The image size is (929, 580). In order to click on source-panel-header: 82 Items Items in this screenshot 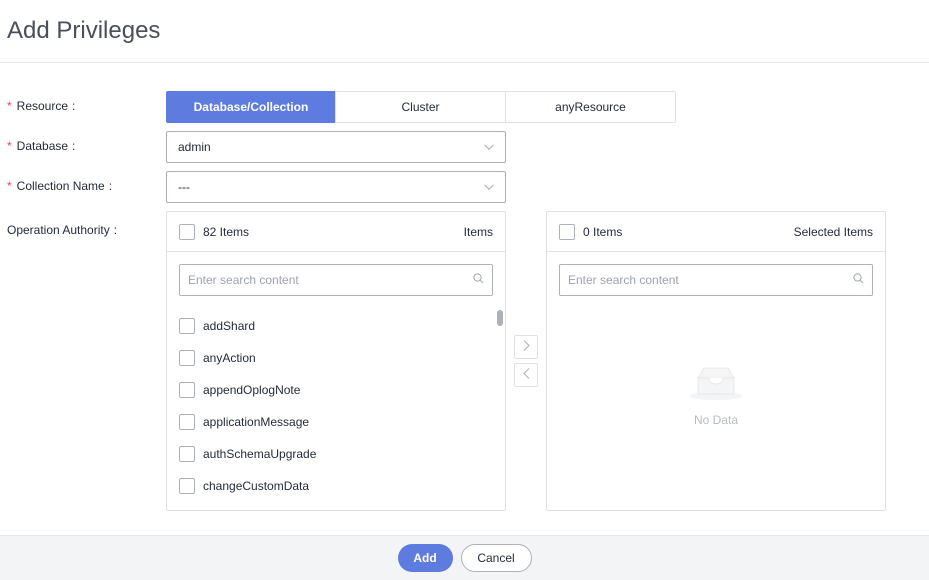, I will do `click(336, 232)`.